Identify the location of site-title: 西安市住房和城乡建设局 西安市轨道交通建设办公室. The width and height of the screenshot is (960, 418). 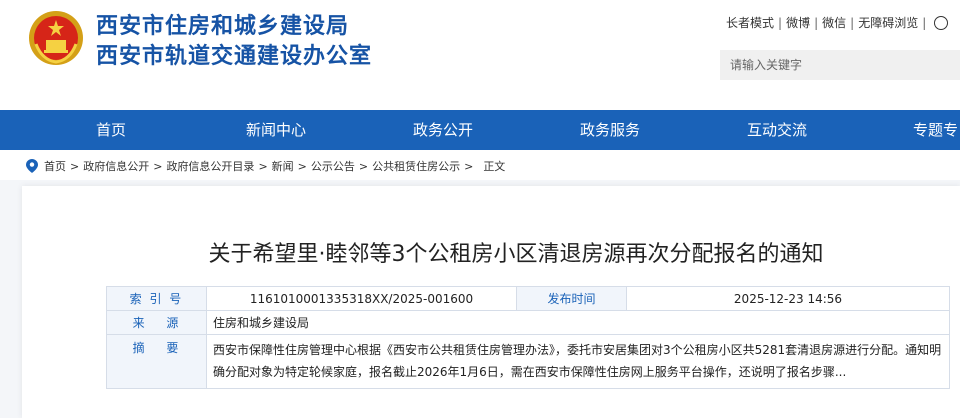
(234, 42).